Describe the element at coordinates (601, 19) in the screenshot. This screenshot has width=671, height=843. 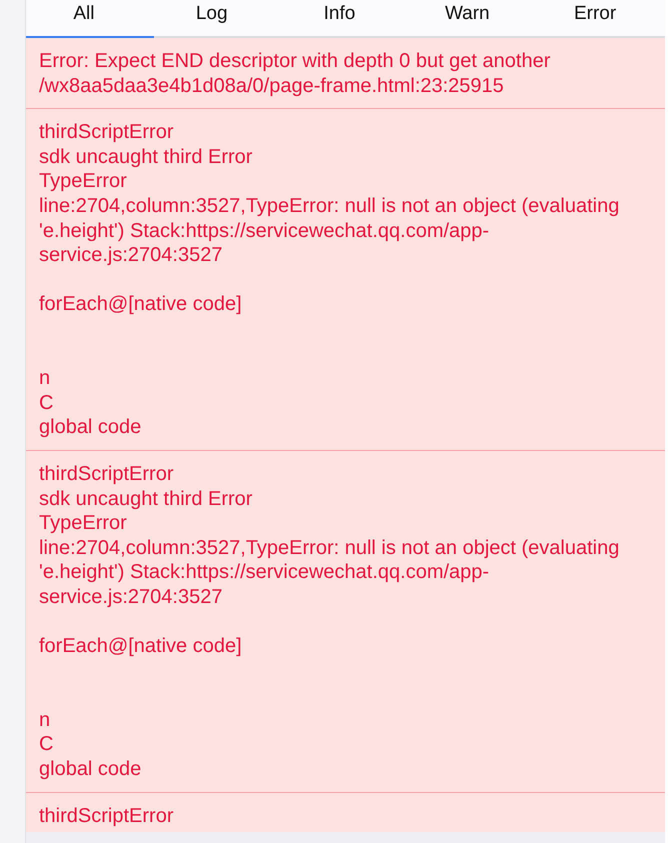
I see `filter-tab: Error` at that location.